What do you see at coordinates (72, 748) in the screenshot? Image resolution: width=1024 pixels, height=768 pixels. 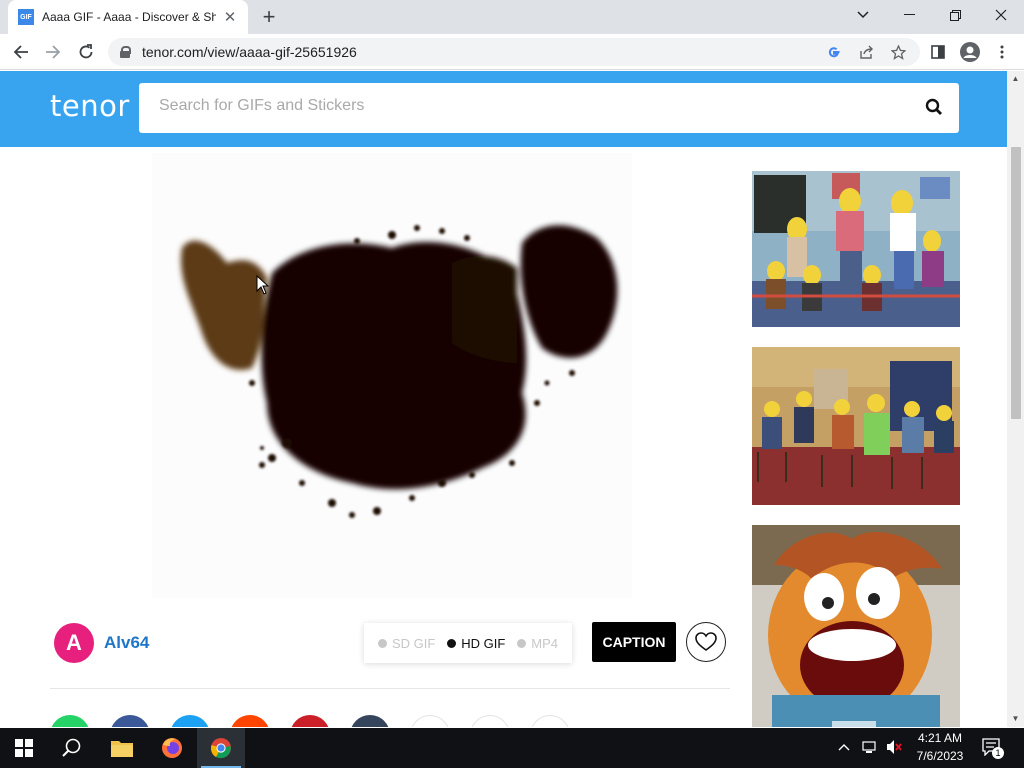 I see `search-taskbar-icon` at bounding box center [72, 748].